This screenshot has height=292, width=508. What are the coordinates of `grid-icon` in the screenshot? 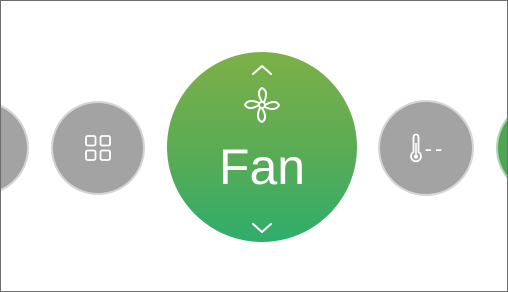 It's located at (98, 148).